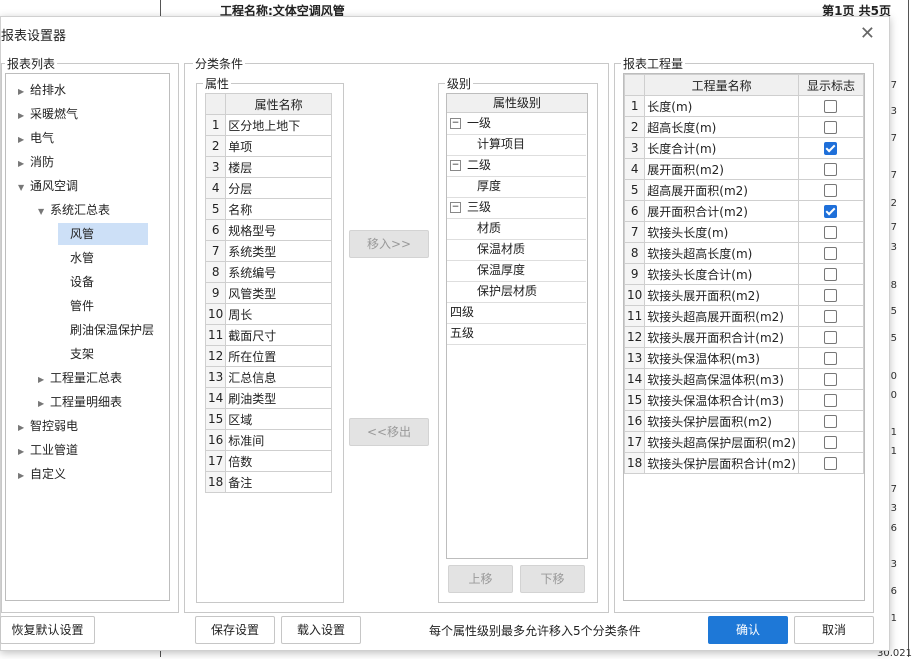 This screenshot has height=659, width=915. I want to click on attribute-row: 15 区域, so click(268, 419).